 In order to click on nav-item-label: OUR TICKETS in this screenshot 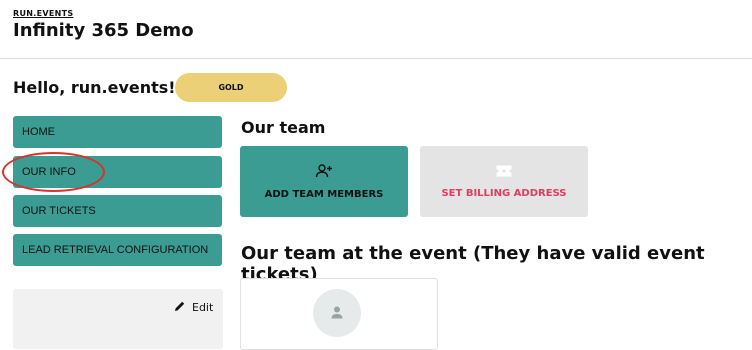, I will do `click(59, 211)`.